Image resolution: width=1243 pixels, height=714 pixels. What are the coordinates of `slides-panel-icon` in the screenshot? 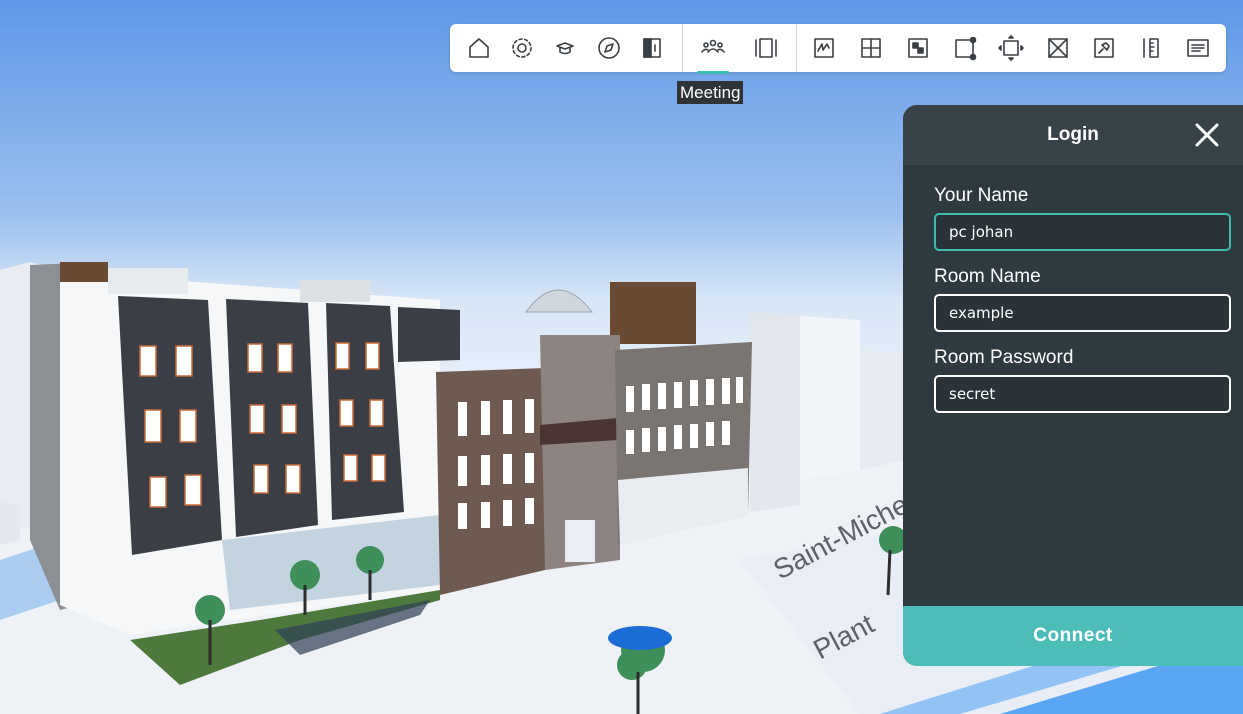 It's located at (766, 48).